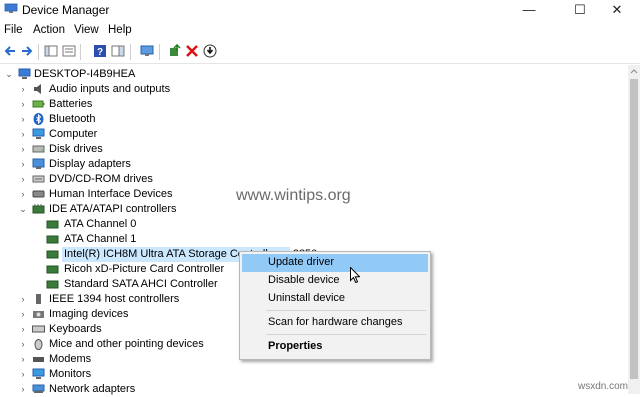 The image size is (640, 397). Describe the element at coordinates (118, 329) in the screenshot. I see `tree-category: › Keyboards` at that location.